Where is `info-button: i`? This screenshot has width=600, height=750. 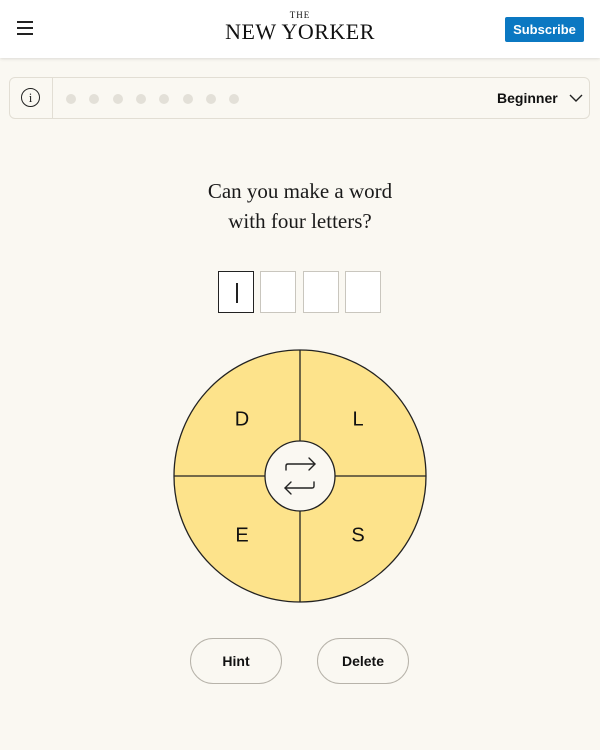 info-button: i is located at coordinates (31, 98).